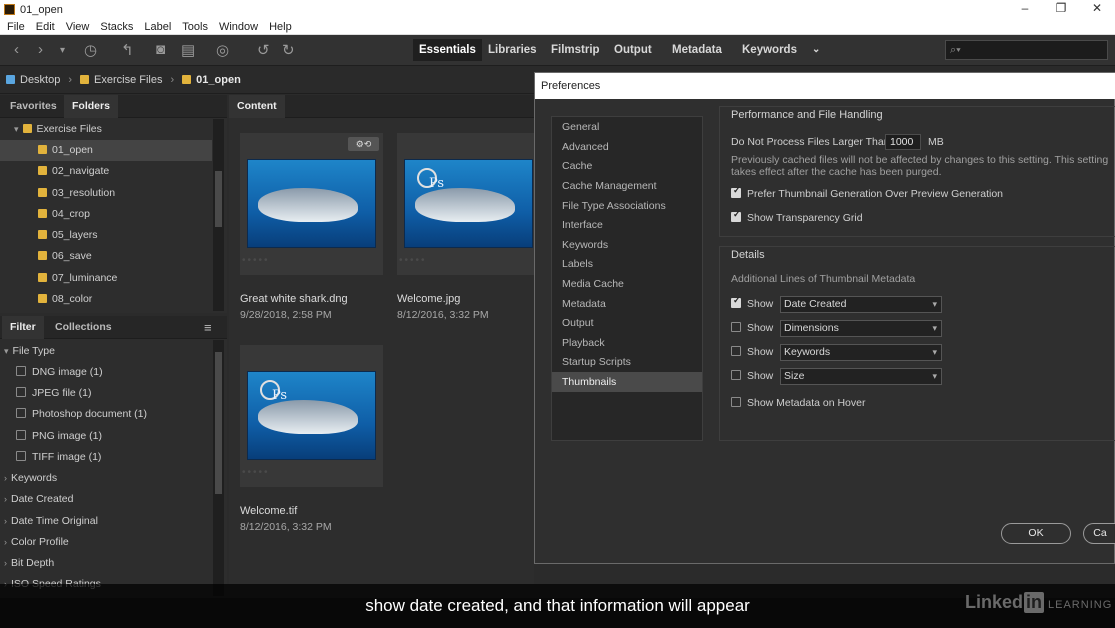  Describe the element at coordinates (1099, 533) in the screenshot. I see `cancel-button: Ca` at that location.